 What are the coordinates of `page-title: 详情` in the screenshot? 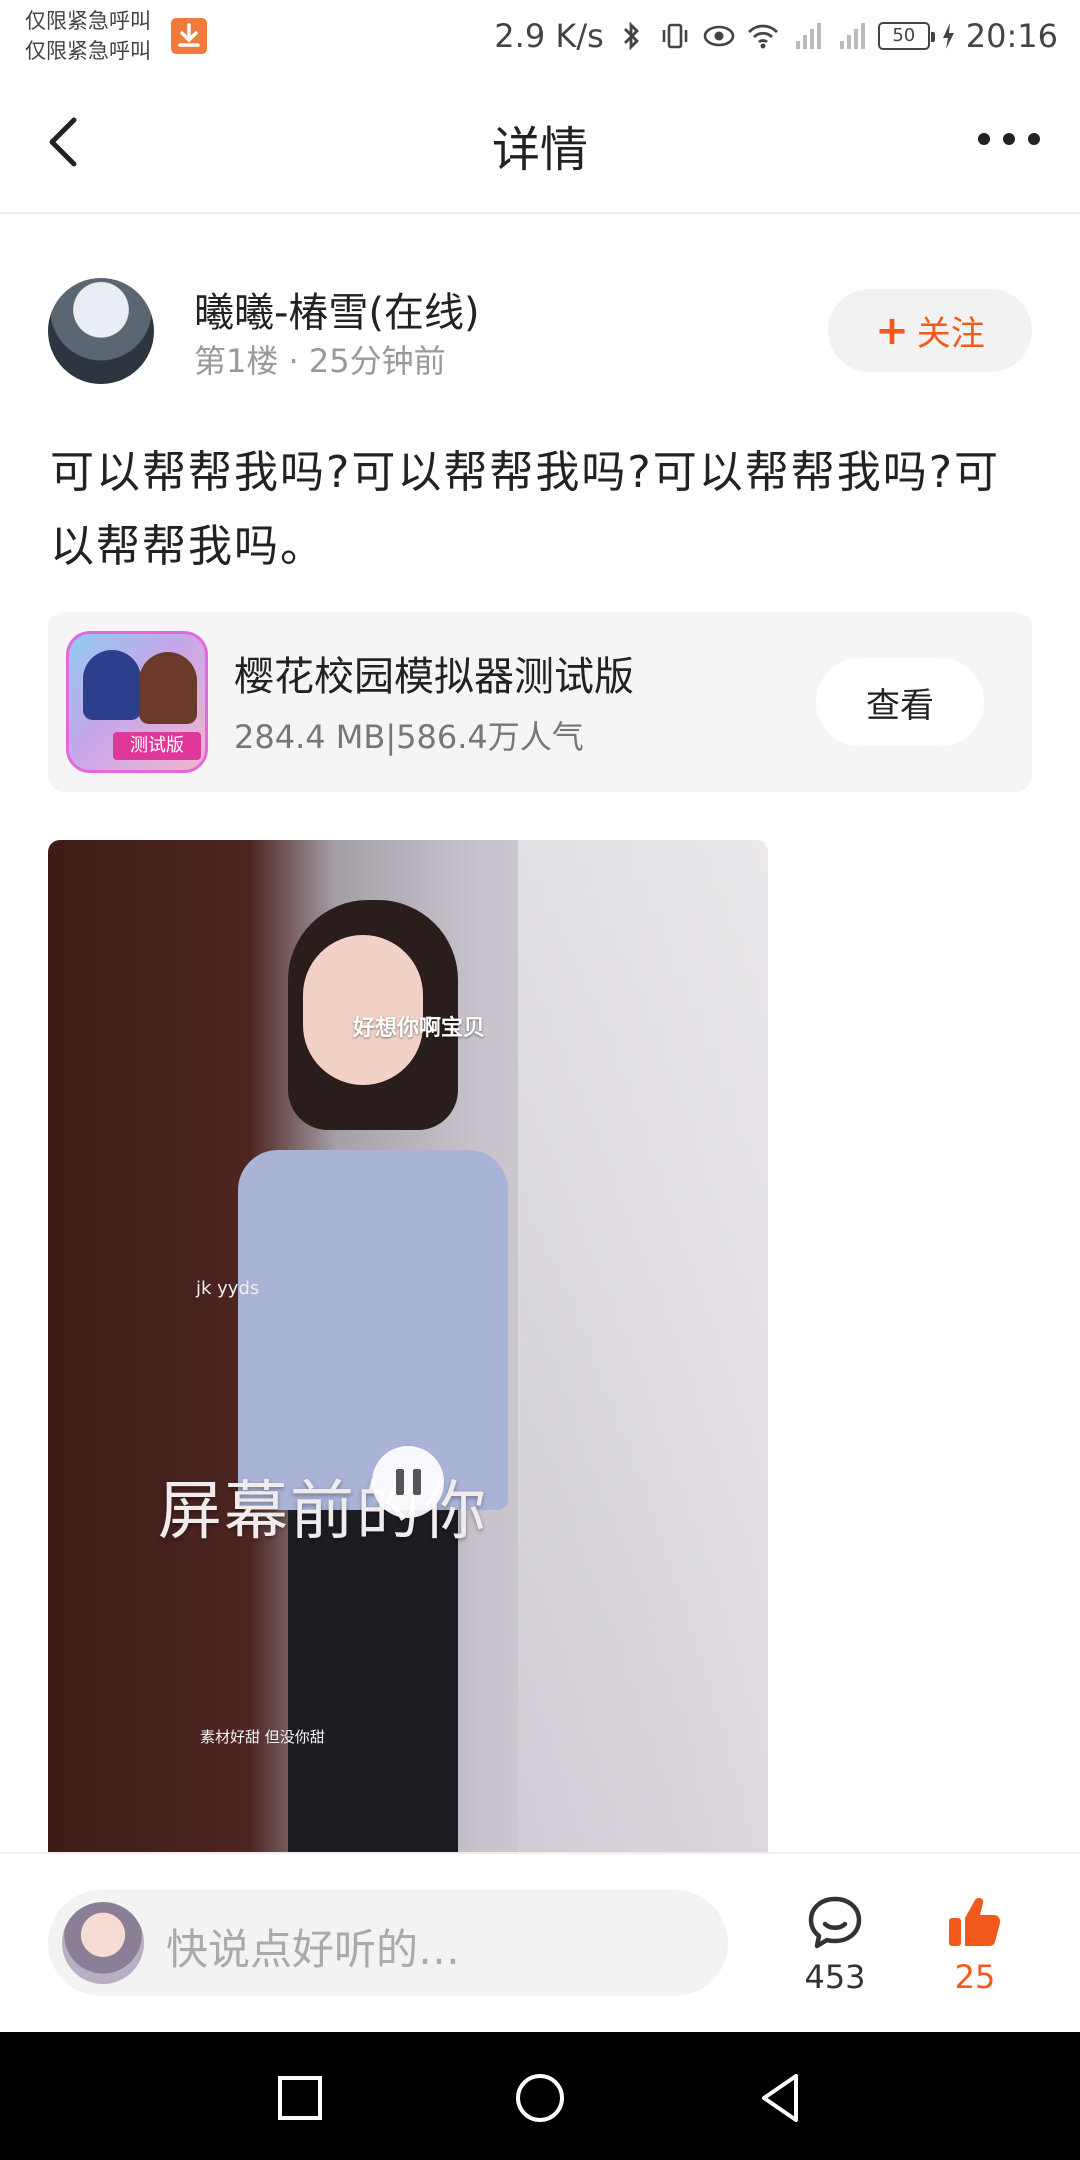 It's located at (539, 150).